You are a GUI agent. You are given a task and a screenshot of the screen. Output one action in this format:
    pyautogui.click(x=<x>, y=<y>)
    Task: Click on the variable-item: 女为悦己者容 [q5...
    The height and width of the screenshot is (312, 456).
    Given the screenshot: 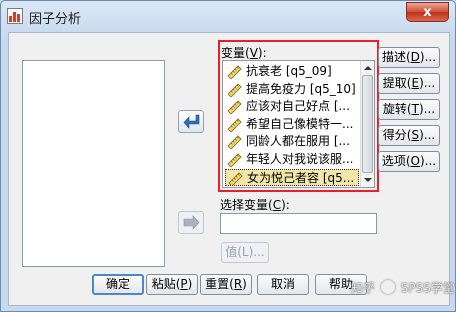 What is the action you would take?
    pyautogui.click(x=292, y=177)
    